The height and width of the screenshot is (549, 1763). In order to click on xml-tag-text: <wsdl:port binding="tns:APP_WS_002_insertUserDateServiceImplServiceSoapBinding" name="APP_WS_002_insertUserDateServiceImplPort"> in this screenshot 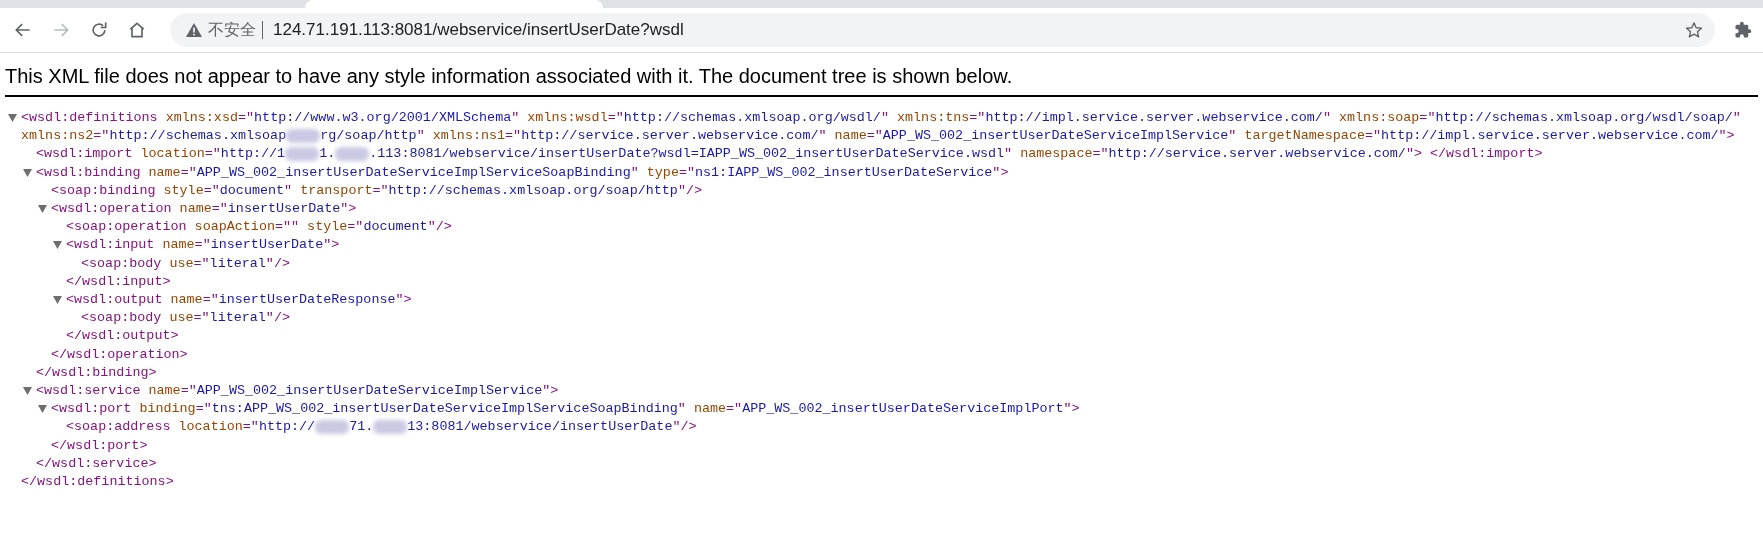, I will do `click(566, 409)`.